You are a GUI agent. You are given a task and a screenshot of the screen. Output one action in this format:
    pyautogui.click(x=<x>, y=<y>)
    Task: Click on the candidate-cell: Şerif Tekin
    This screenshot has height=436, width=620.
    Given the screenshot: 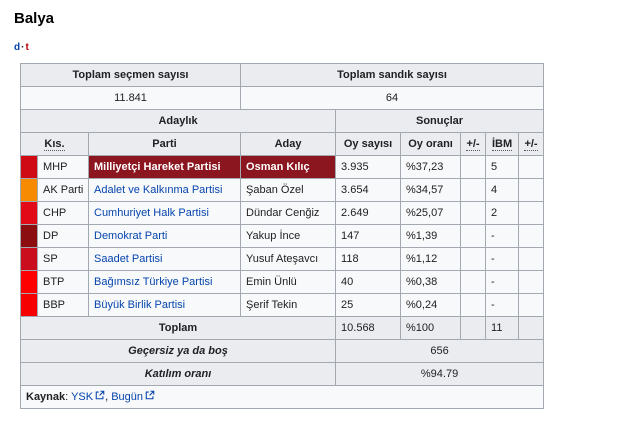 What is the action you would take?
    pyautogui.click(x=288, y=305)
    